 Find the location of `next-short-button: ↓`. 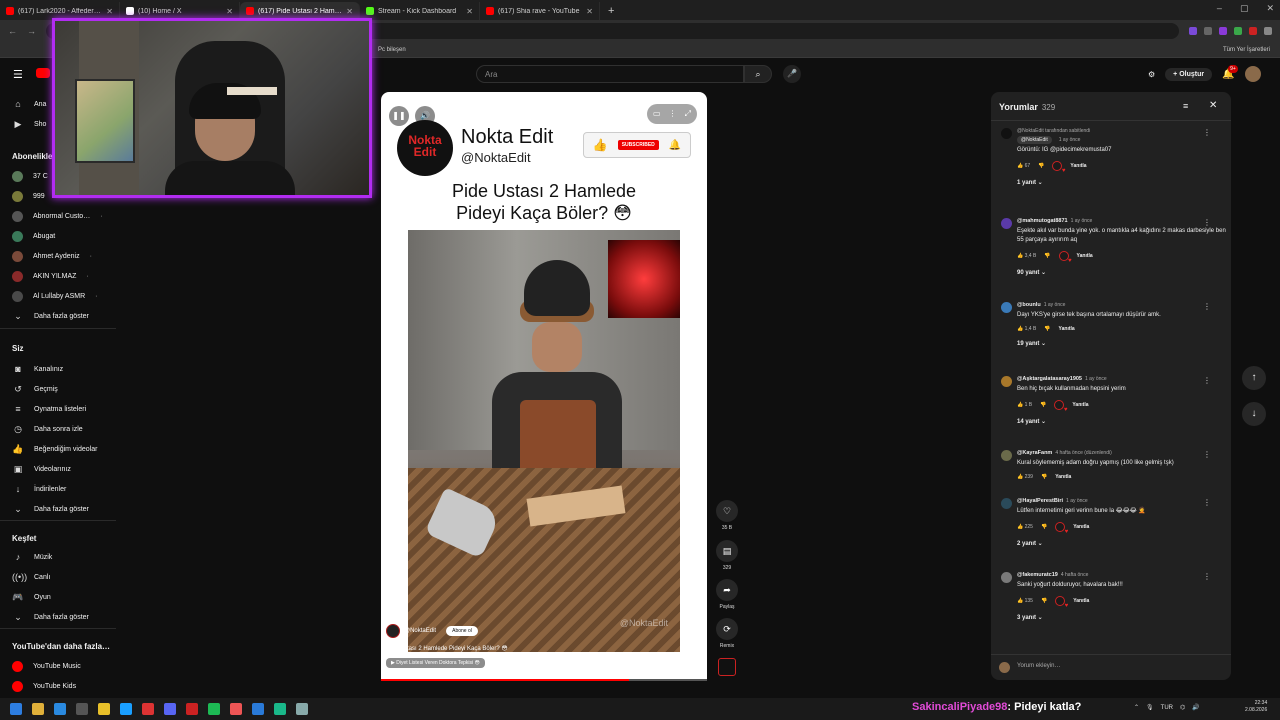

next-short-button: ↓ is located at coordinates (1254, 414).